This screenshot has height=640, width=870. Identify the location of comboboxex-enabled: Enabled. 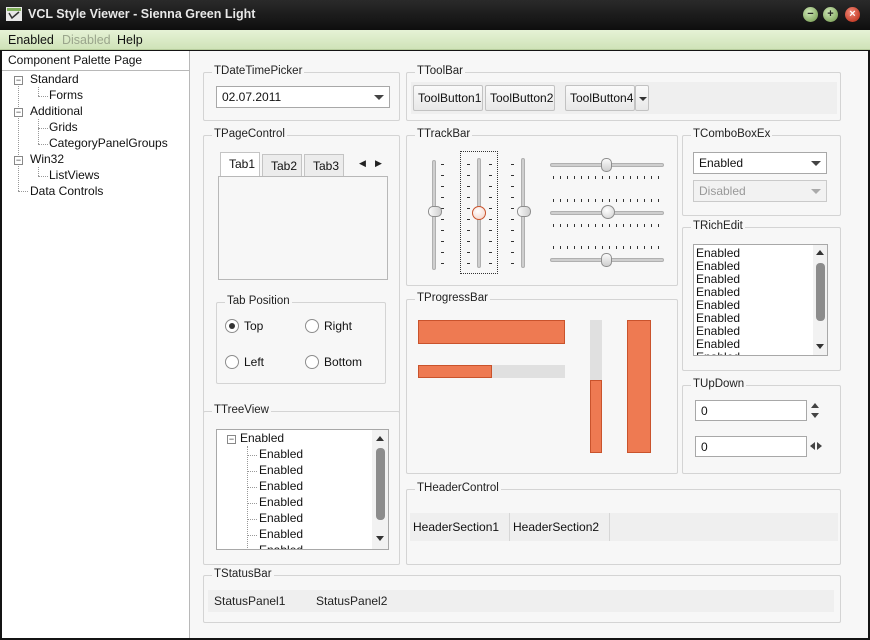
(760, 163).